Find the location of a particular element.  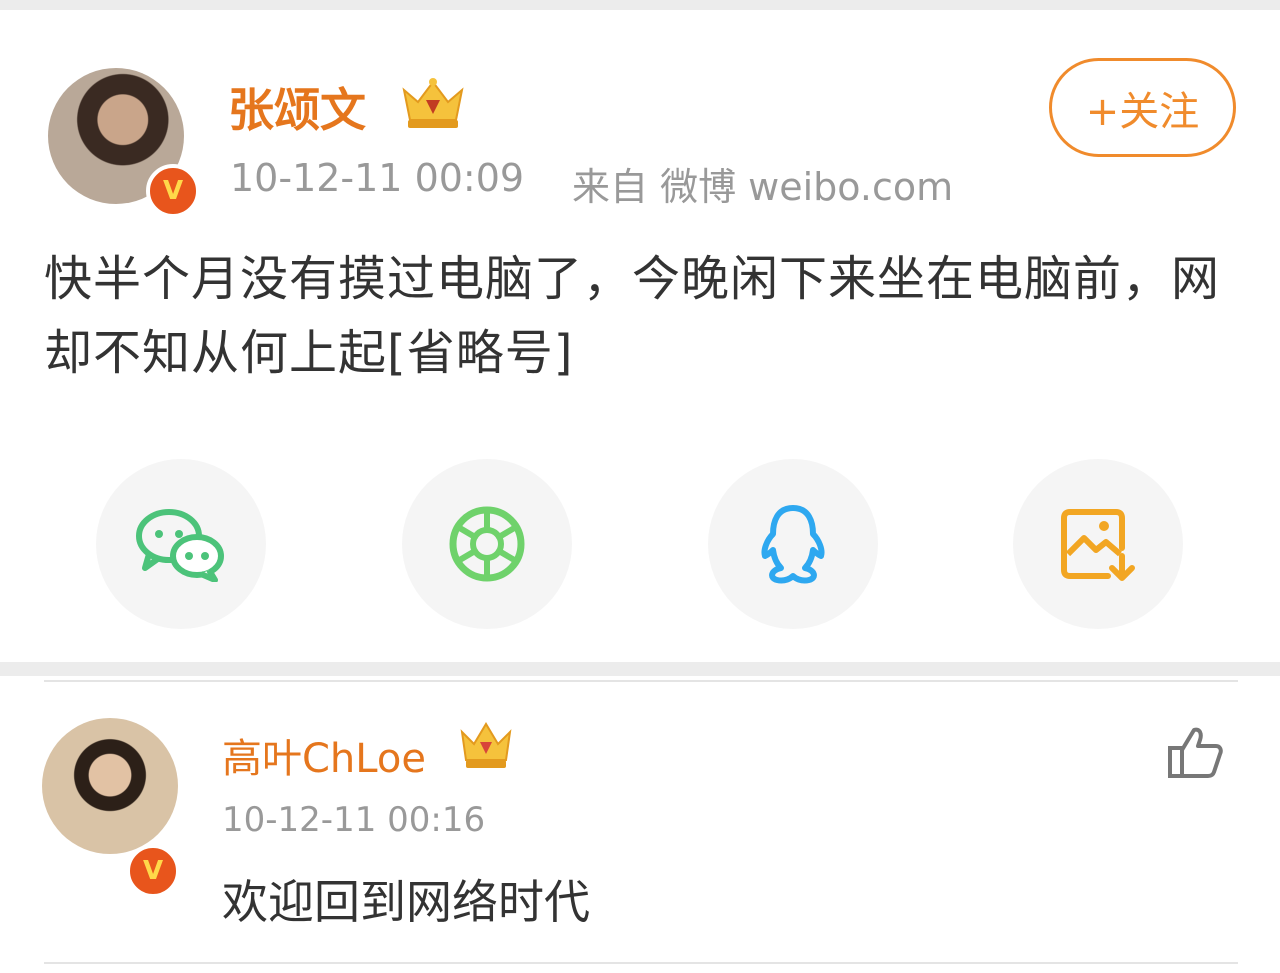

post-author-name: 张颂文 is located at coordinates (297, 107).